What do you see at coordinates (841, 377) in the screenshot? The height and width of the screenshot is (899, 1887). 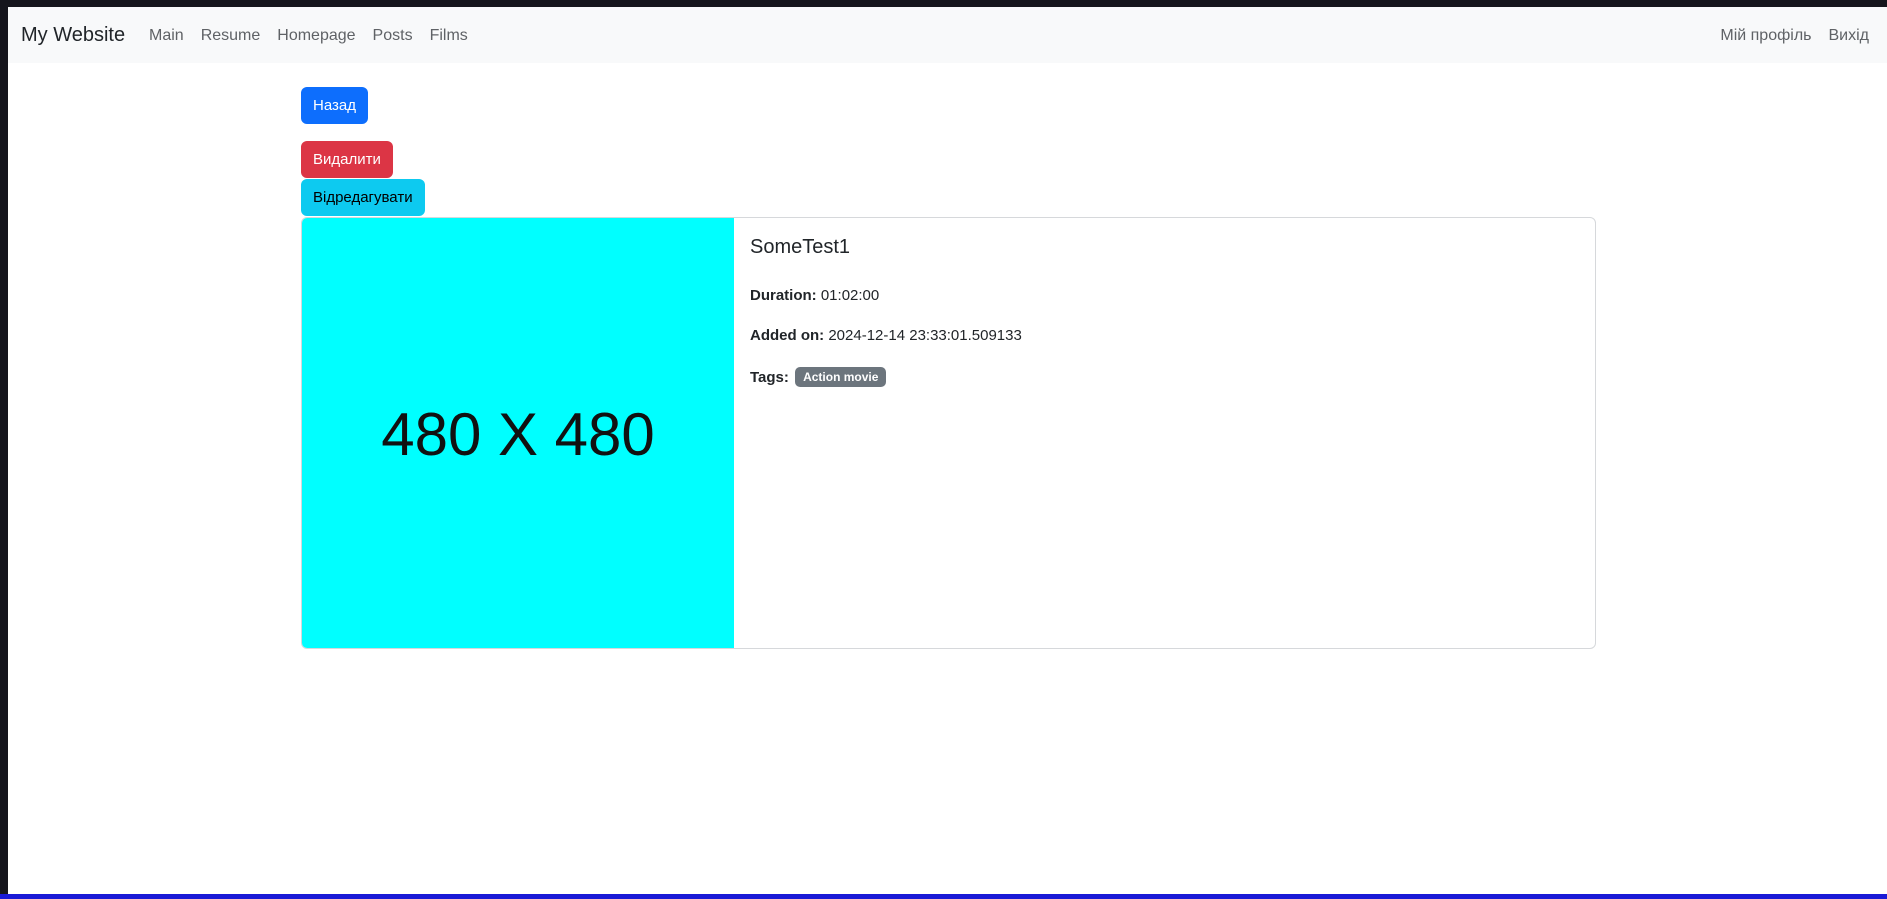 I see `tag-badge: Action movie` at bounding box center [841, 377].